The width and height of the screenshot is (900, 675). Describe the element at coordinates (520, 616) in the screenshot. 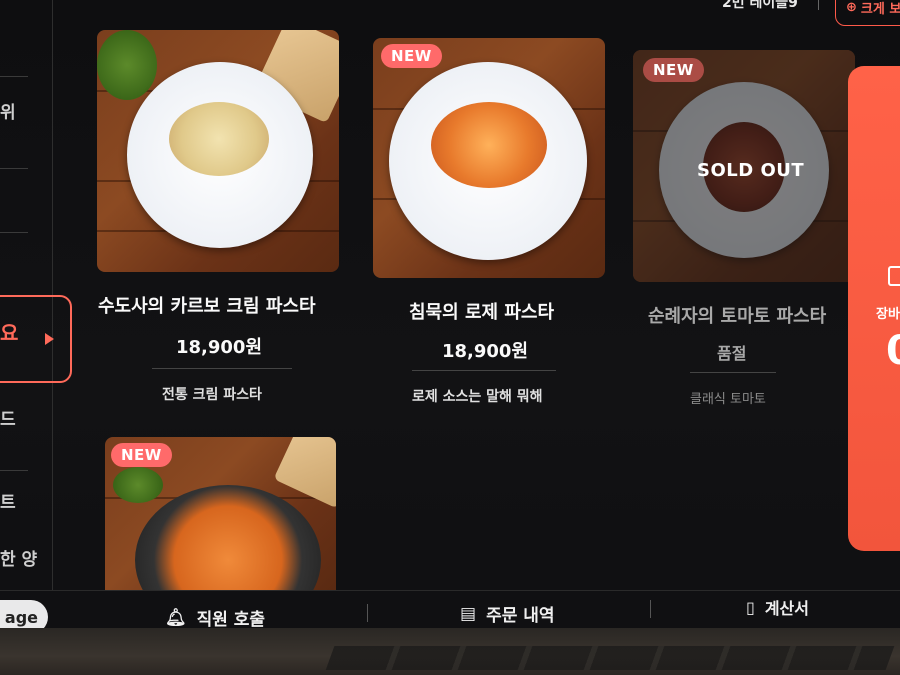

I see `order-history-label: 주문 내역` at that location.